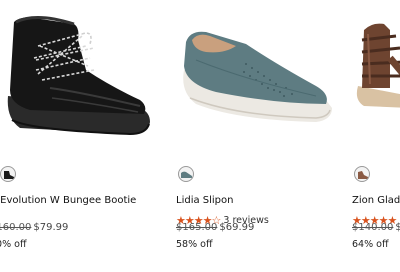  What do you see at coordinates (376, 200) in the screenshot?
I see `product-name: Zion Gladia` at bounding box center [376, 200].